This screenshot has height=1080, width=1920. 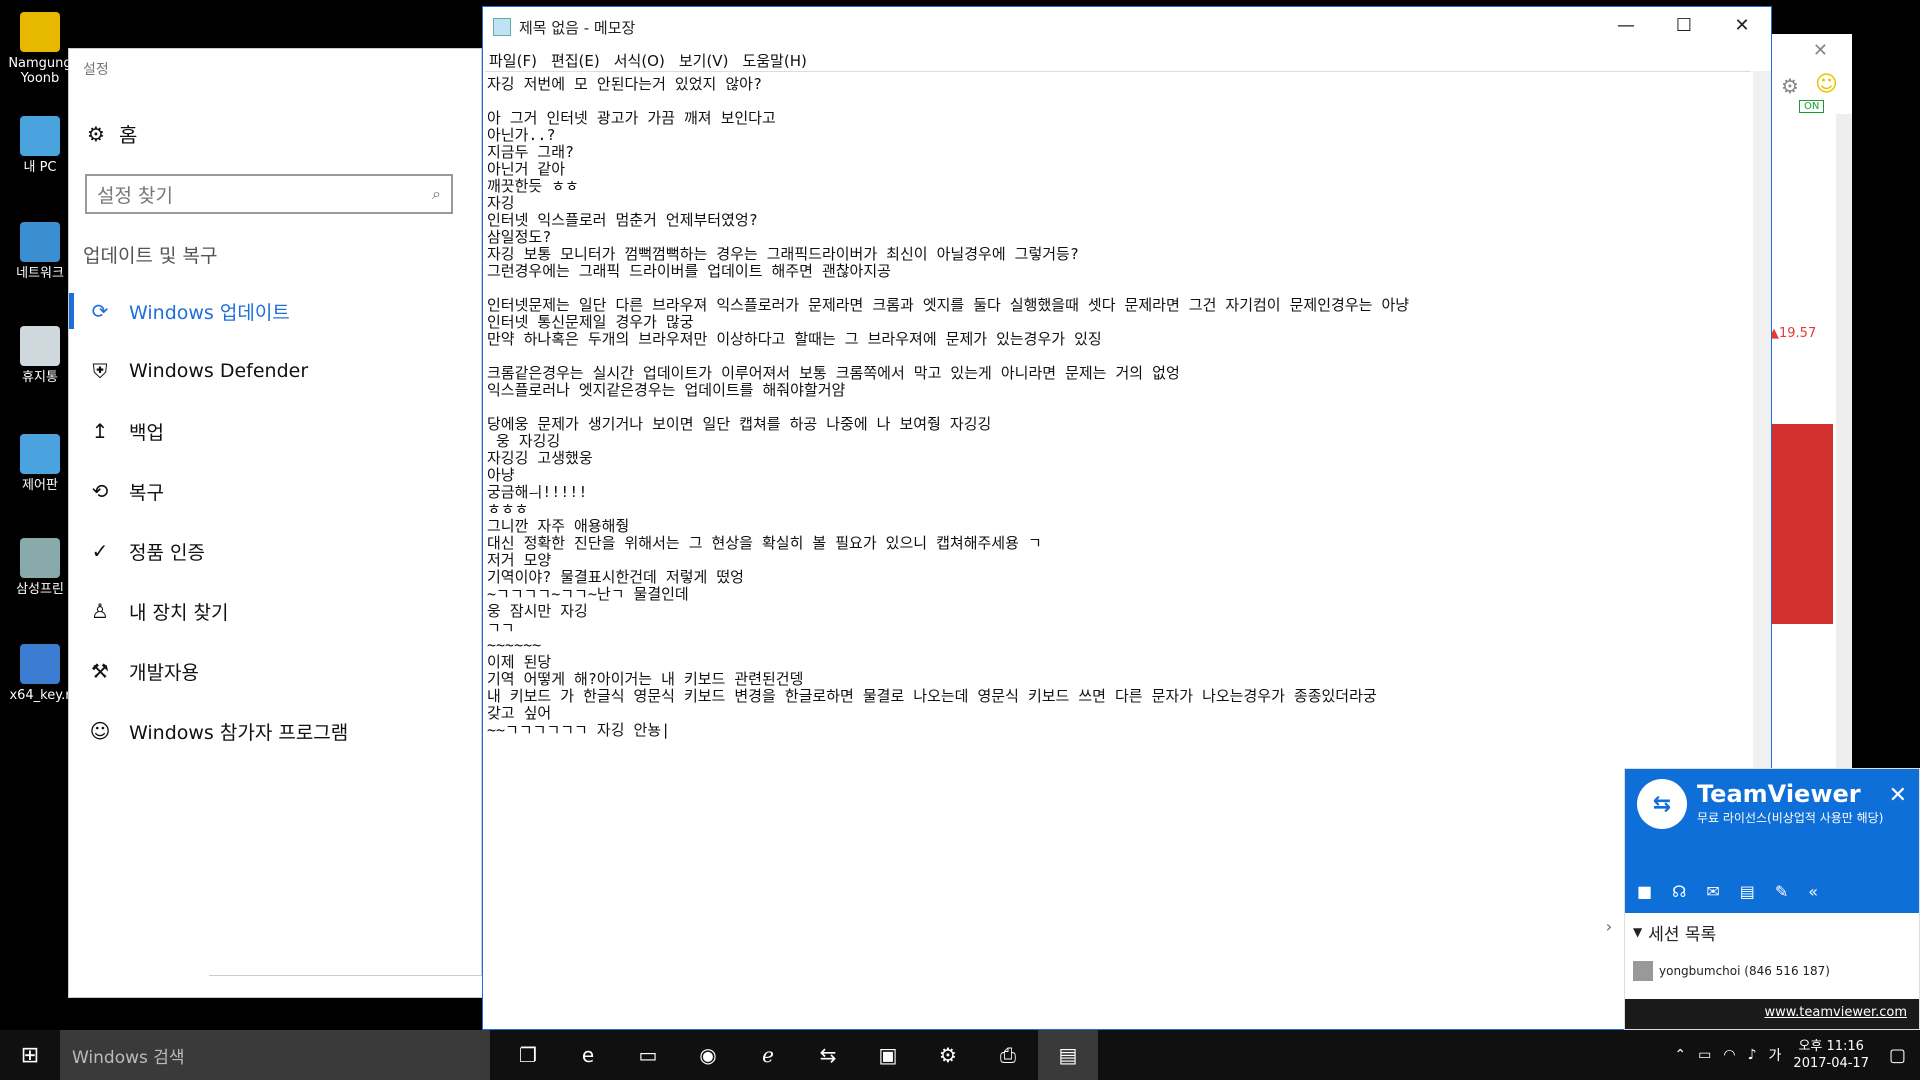 I want to click on network-icon, so click(x=40, y=242).